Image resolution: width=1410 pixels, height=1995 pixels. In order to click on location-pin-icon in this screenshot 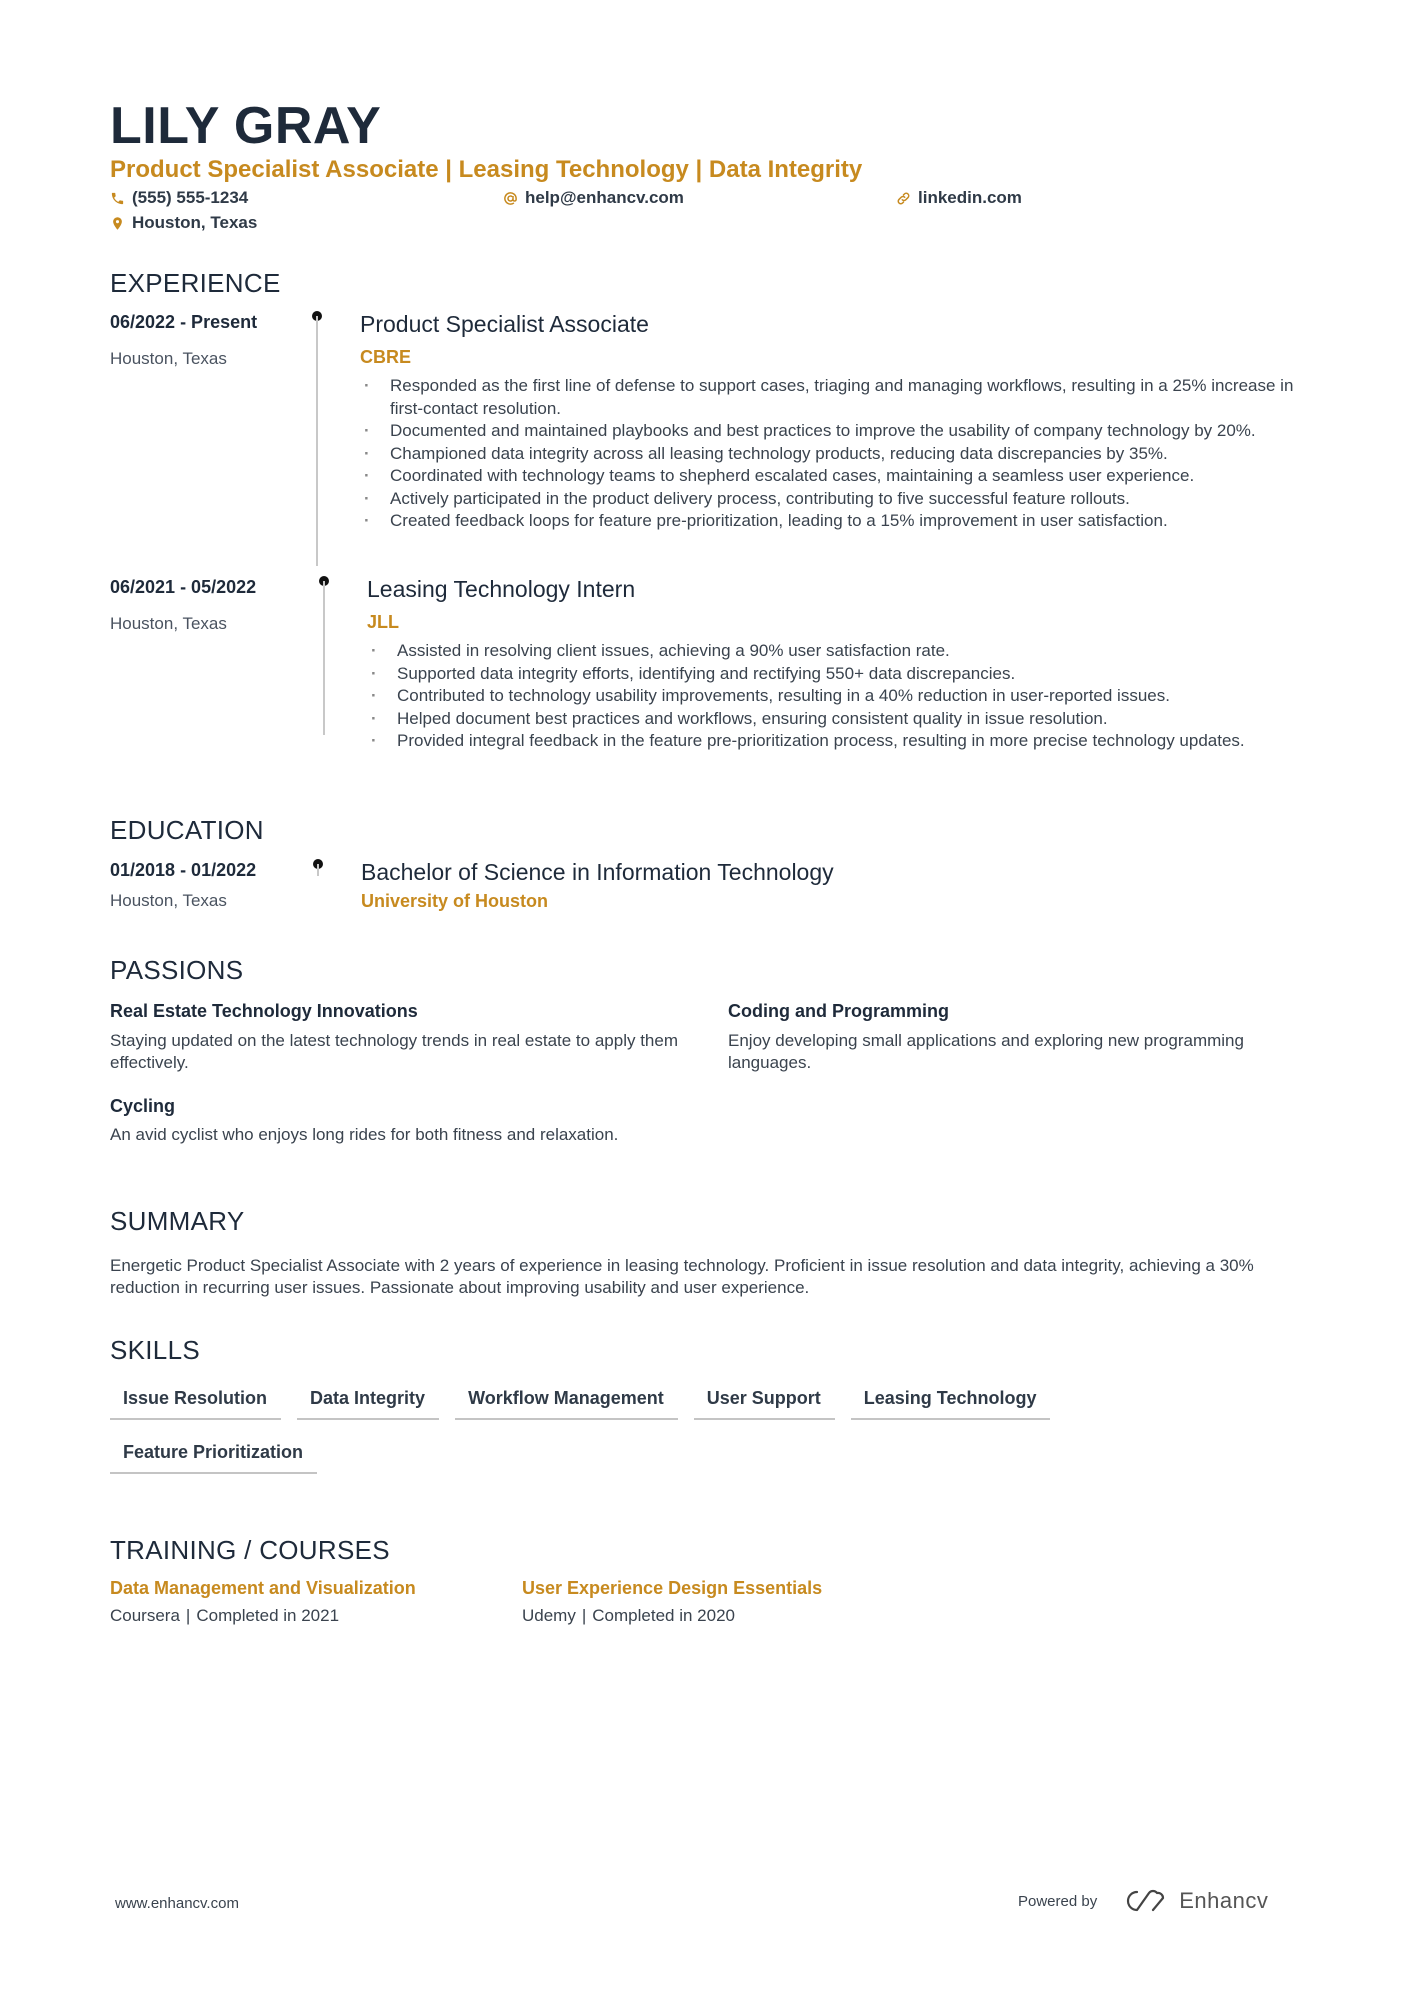, I will do `click(117, 223)`.